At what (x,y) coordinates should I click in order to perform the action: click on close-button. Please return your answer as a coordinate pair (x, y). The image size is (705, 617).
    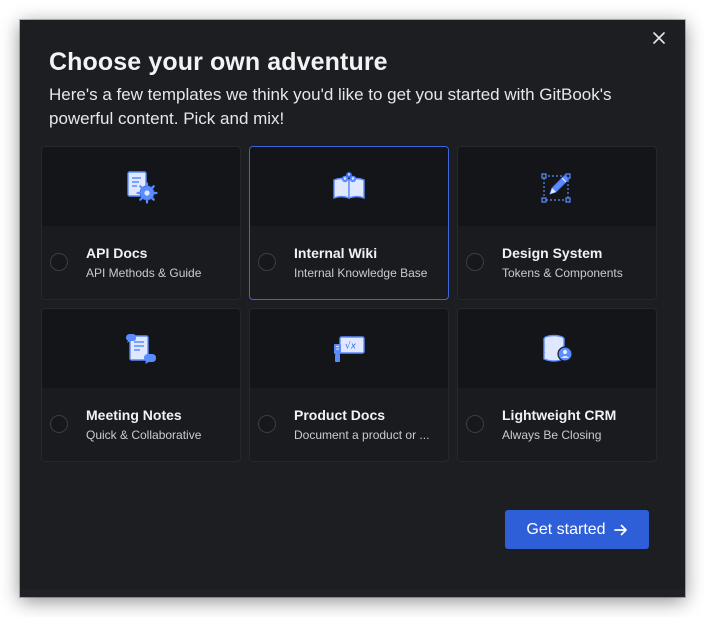
    Looking at the image, I should click on (659, 38).